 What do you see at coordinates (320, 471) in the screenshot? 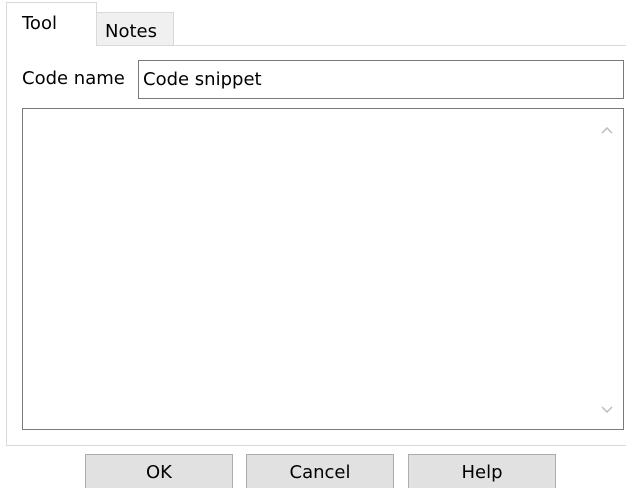
I see `cancel-button: Cancel` at bounding box center [320, 471].